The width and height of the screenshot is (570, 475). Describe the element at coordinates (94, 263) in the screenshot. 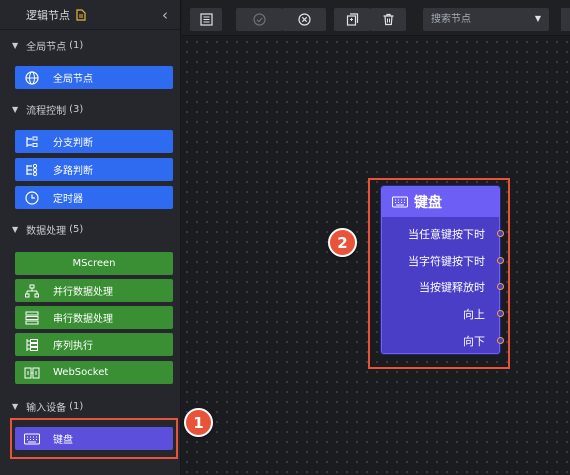

I see `node-item-mscreen: MScreen` at that location.